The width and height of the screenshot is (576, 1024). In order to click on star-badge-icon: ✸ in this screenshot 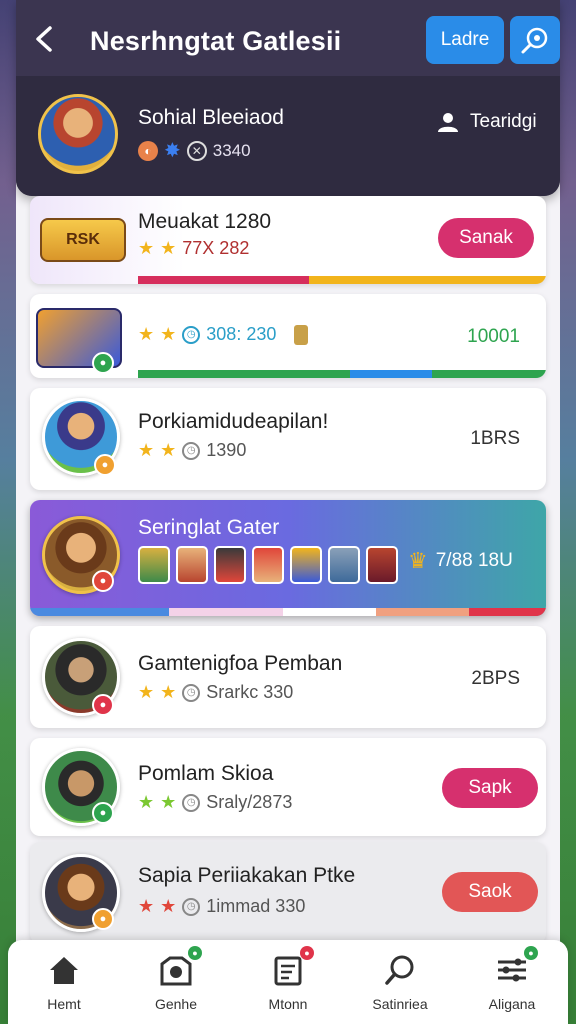, I will do `click(172, 151)`.